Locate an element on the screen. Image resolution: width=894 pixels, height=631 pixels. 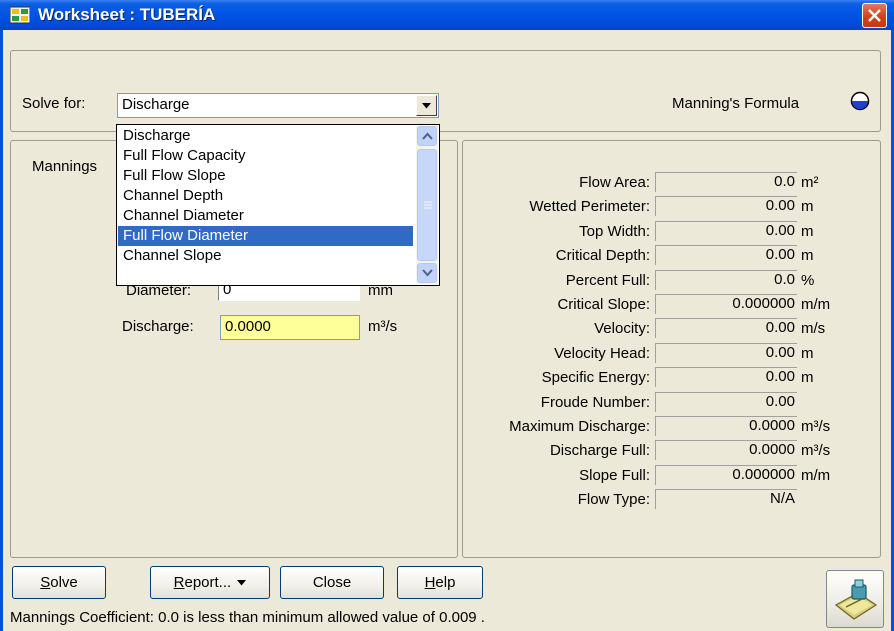
combobox-dropdown-button is located at coordinates (426, 105).